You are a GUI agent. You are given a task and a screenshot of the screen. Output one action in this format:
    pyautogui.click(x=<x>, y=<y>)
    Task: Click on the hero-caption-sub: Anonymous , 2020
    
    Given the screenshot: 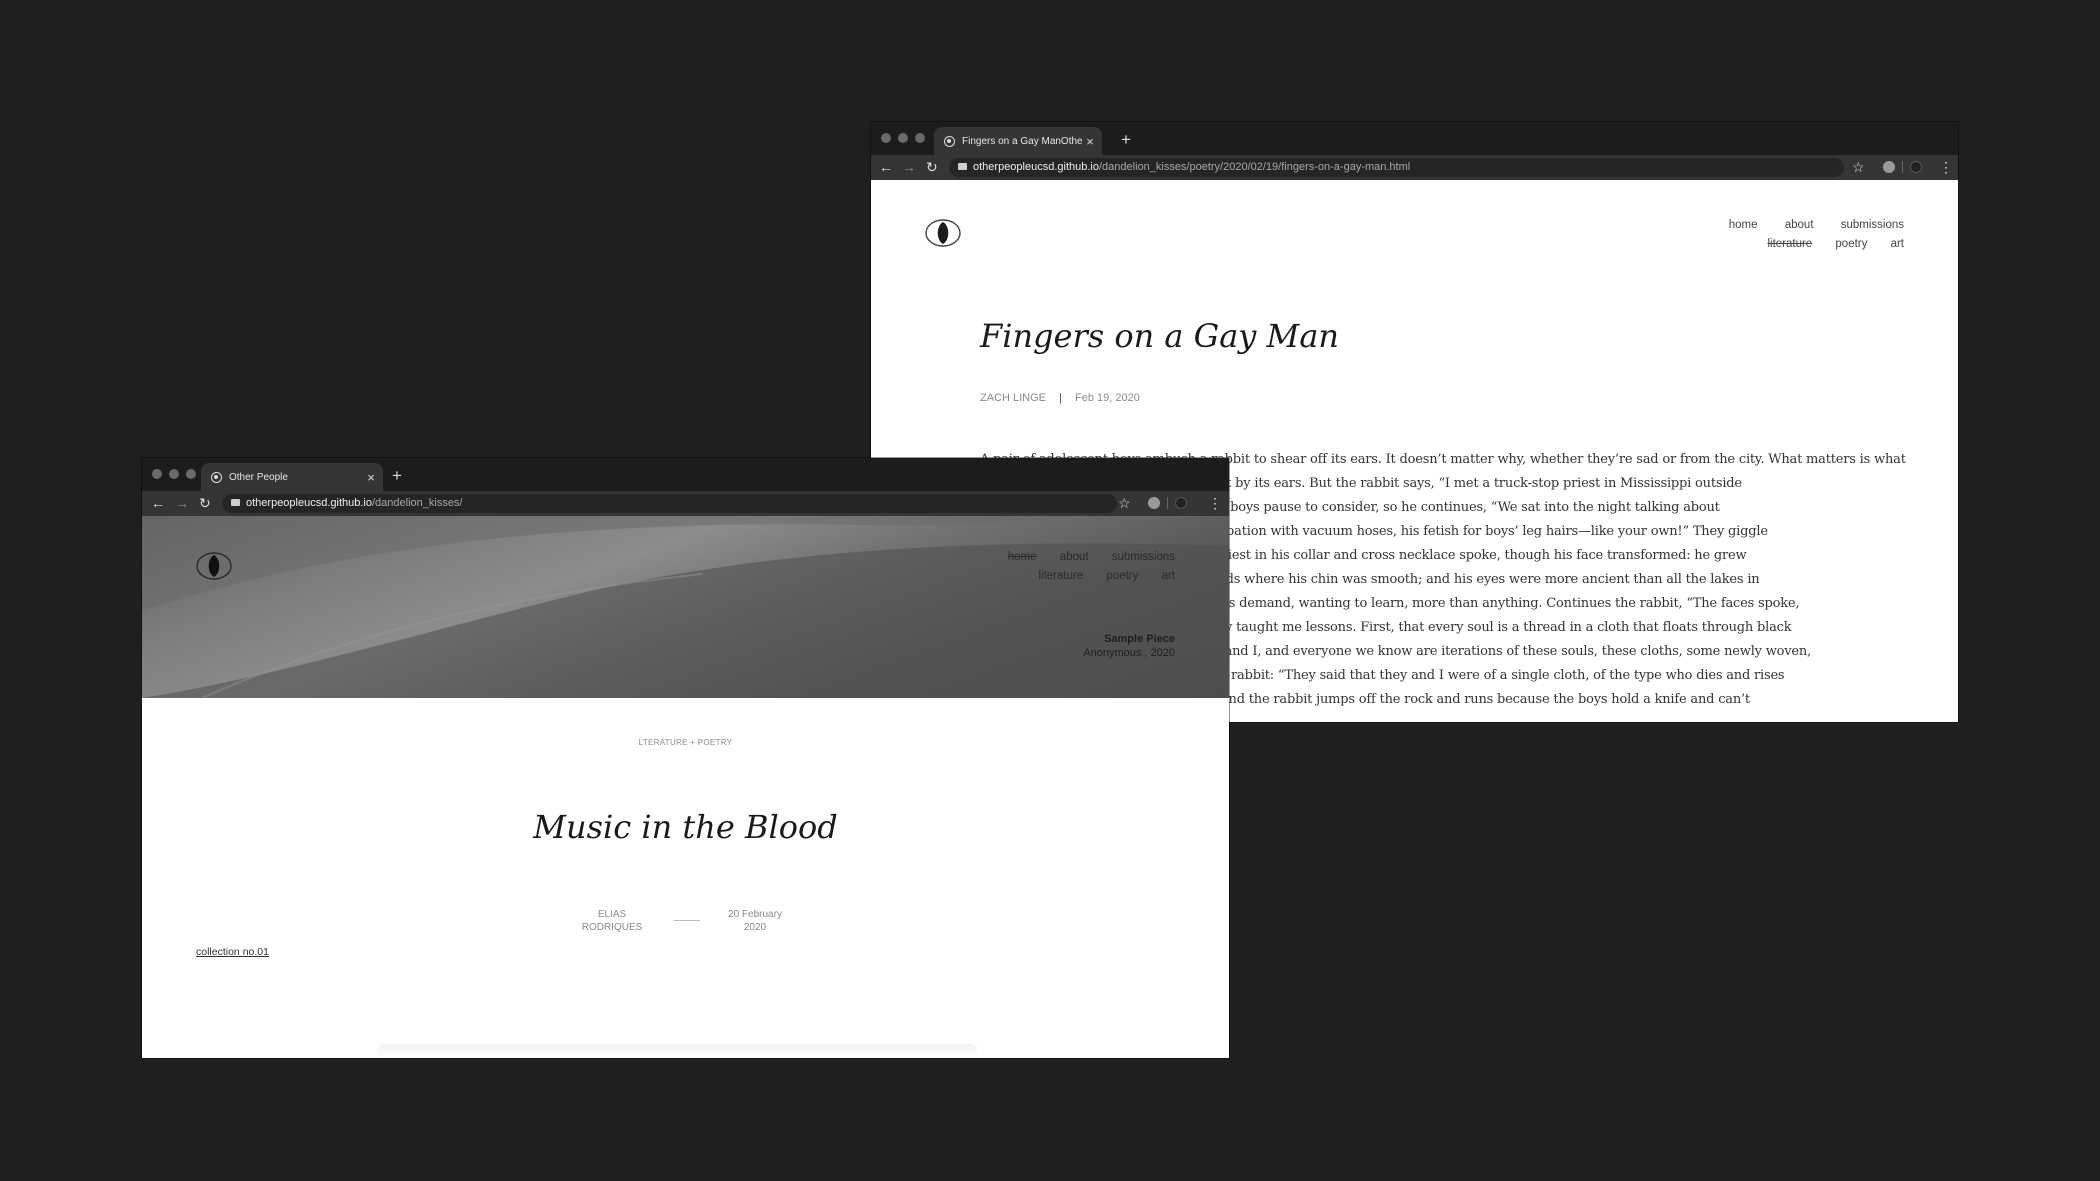 What is the action you would take?
    pyautogui.click(x=1129, y=653)
    